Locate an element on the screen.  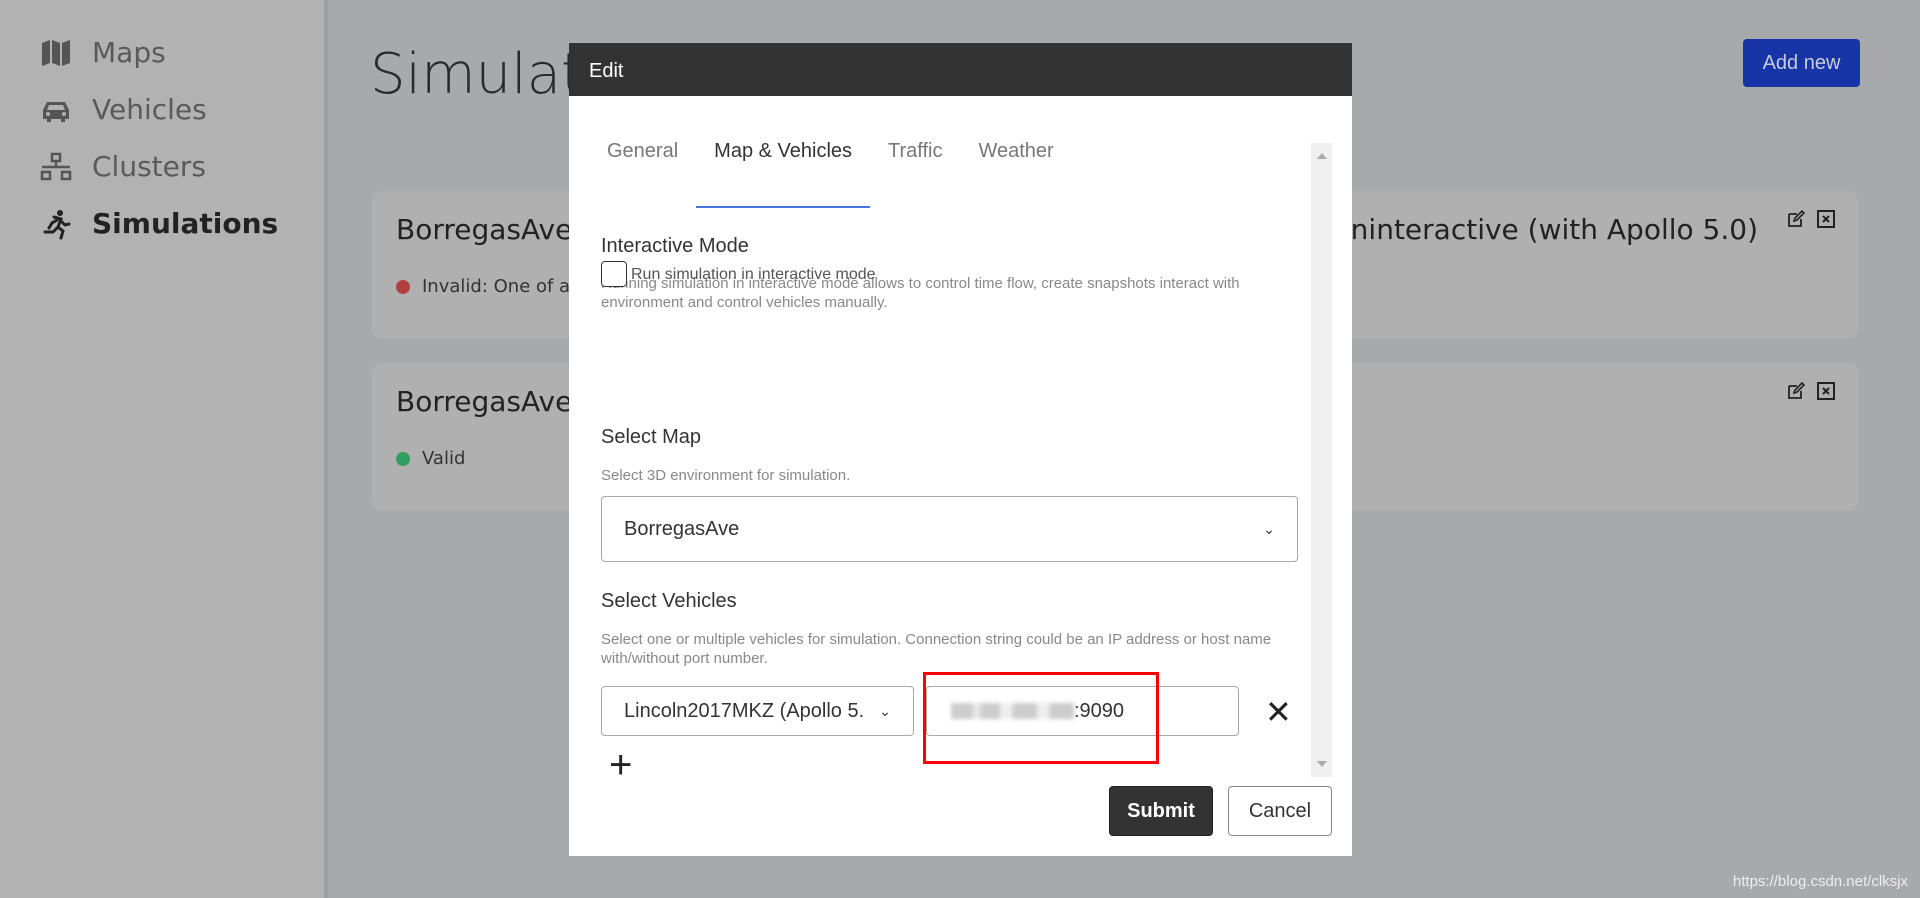
status-badge: Invalid: One of ad is located at coordinates (489, 286).